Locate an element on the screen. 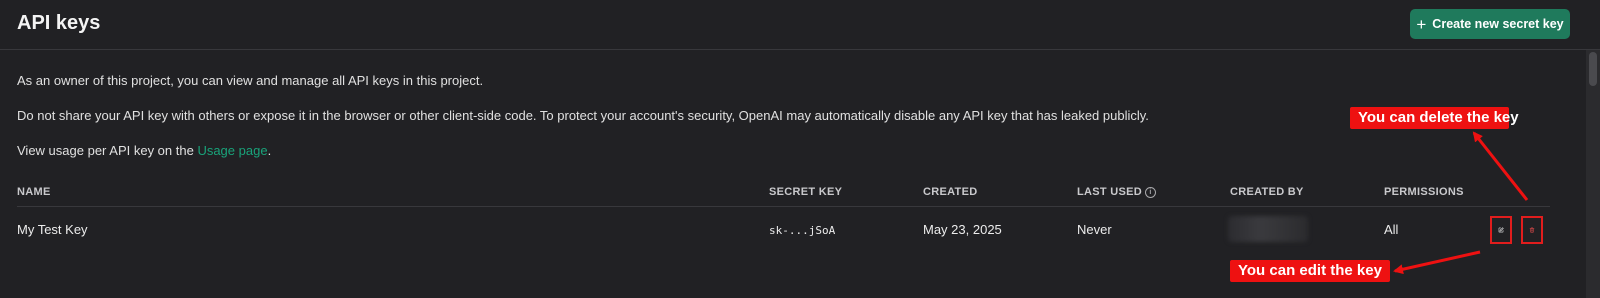  page-title: API keys is located at coordinates (59, 23).